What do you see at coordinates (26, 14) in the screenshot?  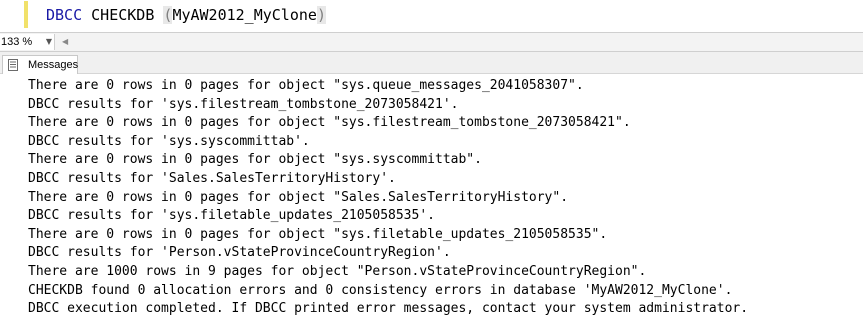 I see `change-marker` at bounding box center [26, 14].